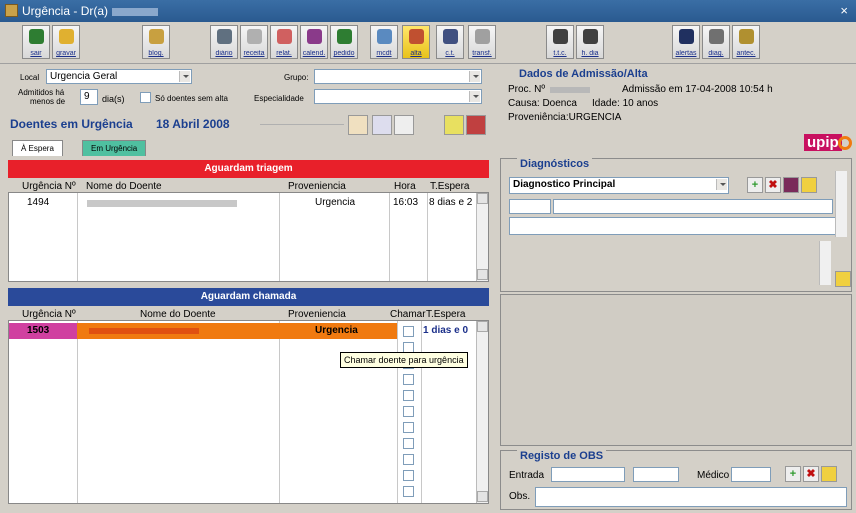 This screenshot has width=856, height=513. I want to click on so-doentes-label: Só doentes sem alta, so click(191, 98).